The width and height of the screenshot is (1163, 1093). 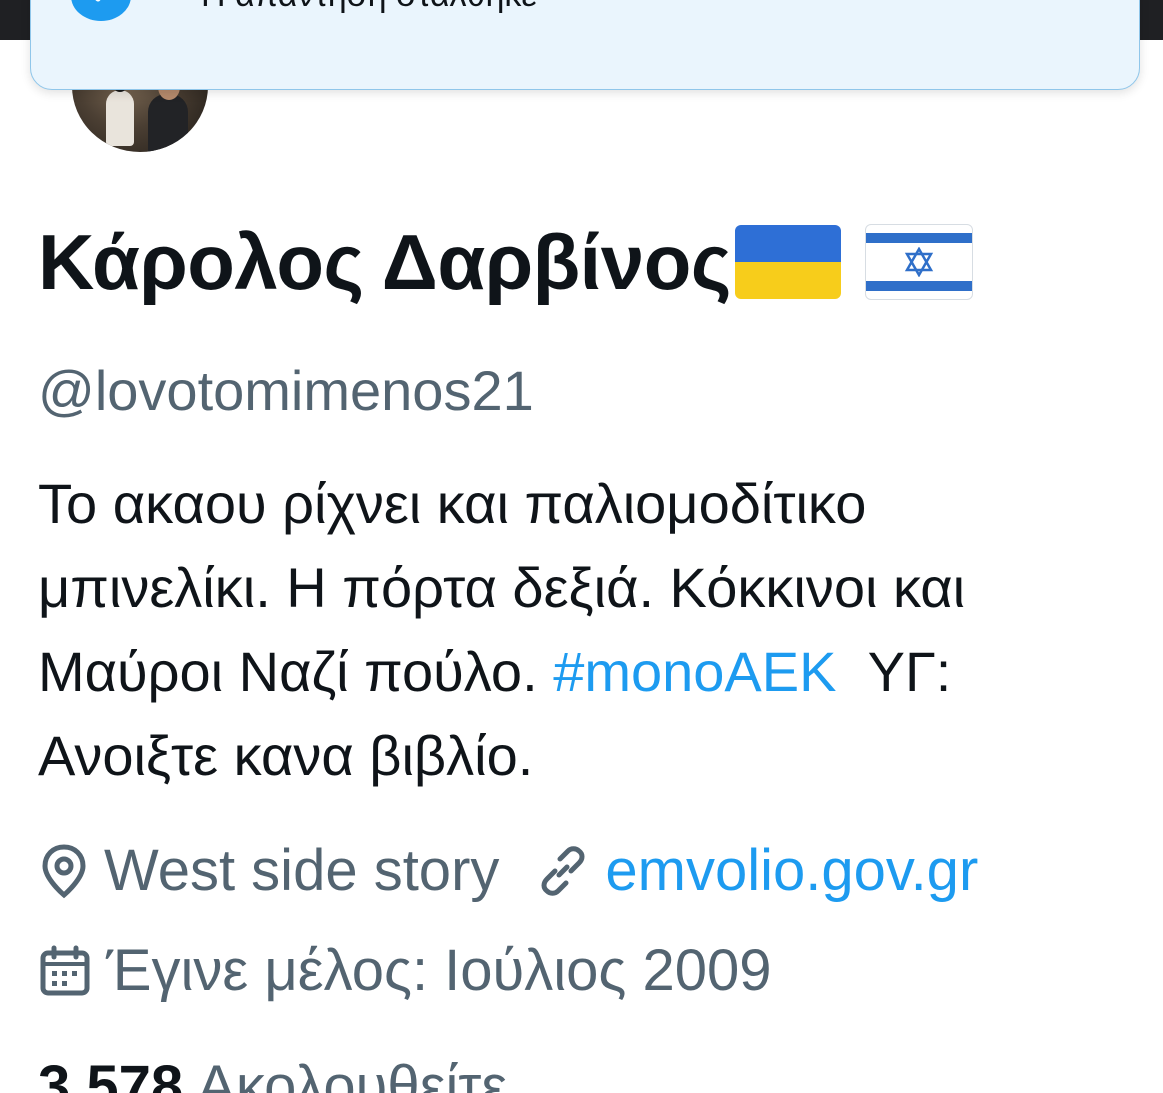 I want to click on reply-sent-toast: Η απάντηση στάλθηκε, so click(x=585, y=45).